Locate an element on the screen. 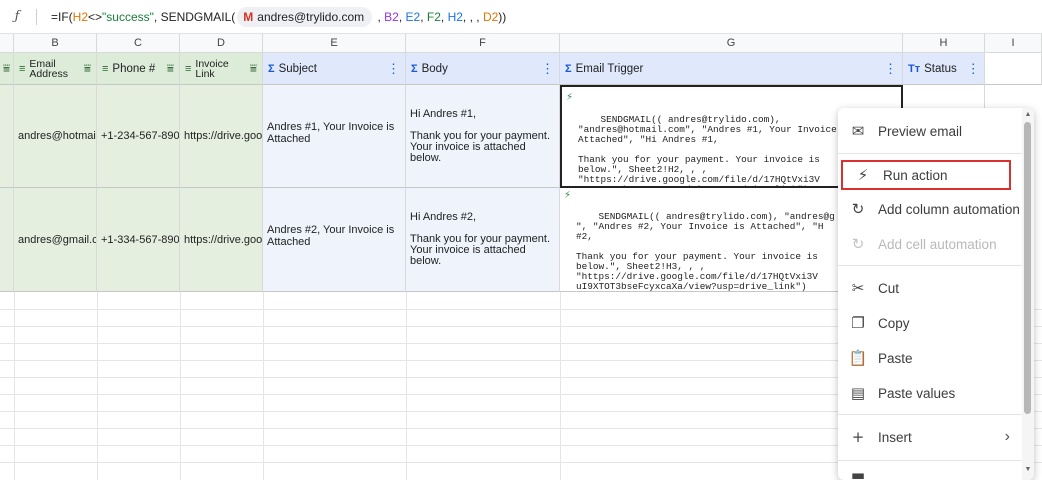 The height and width of the screenshot is (480, 1042). paste-values-icon: ▤ is located at coordinates (858, 393).